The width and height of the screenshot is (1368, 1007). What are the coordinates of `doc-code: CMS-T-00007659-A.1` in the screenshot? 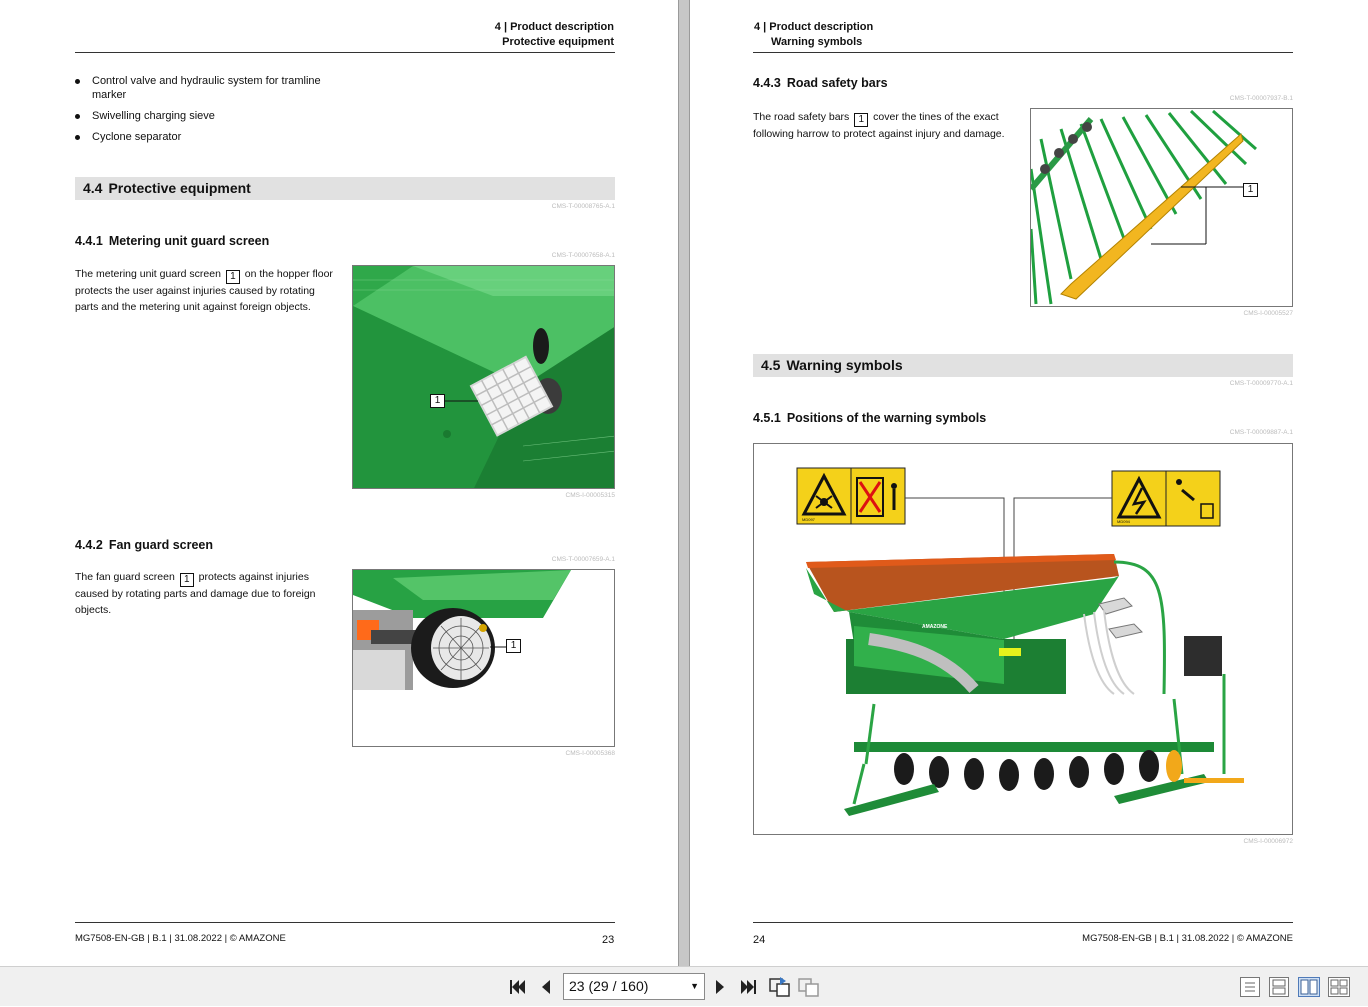 It's located at (583, 559).